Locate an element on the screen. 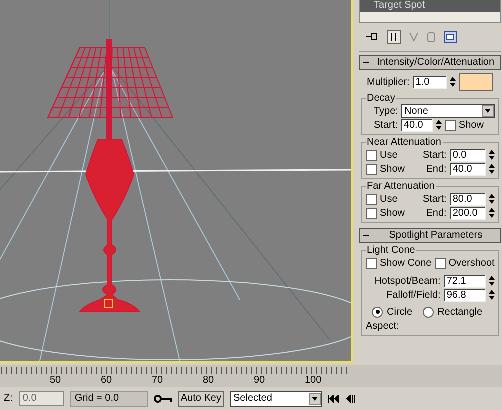 This screenshot has width=502, height=410. frame-number: 80 is located at coordinates (209, 380).